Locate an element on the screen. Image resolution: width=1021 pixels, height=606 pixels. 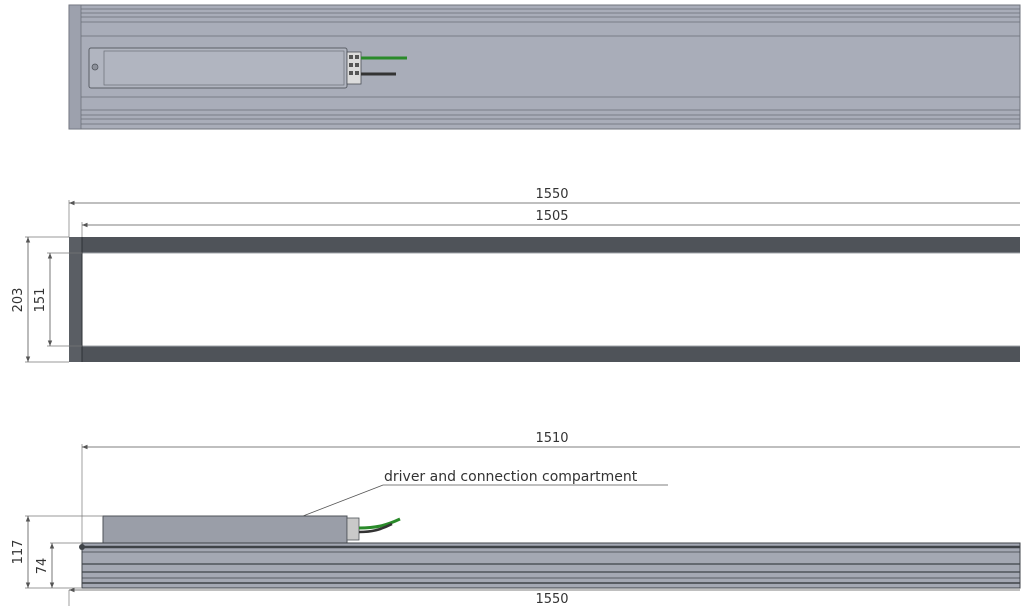
dim-top-inner-length: 1505 is located at coordinates (551, 216).